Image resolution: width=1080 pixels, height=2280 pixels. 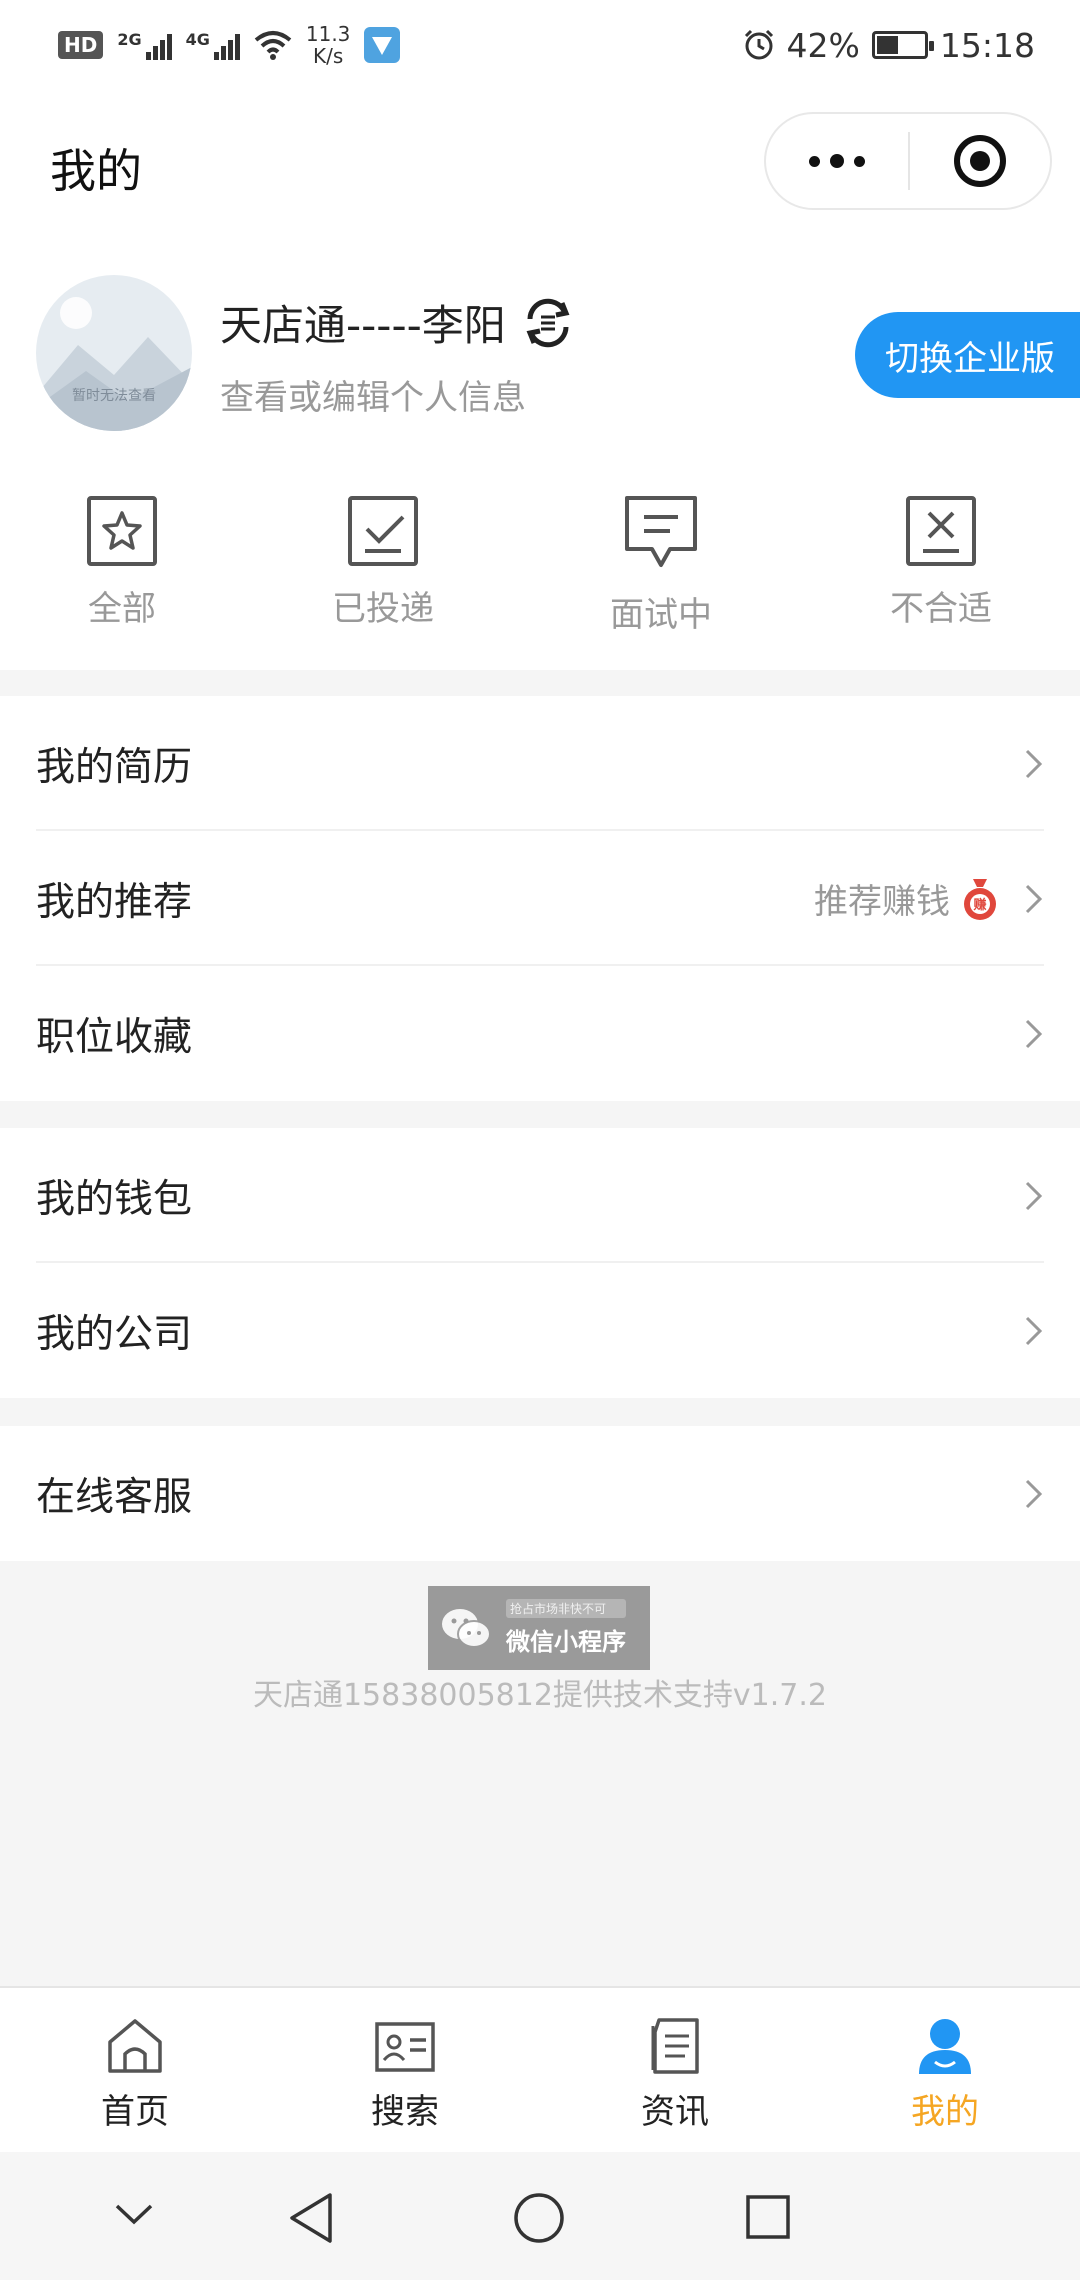 What do you see at coordinates (114, 1497) in the screenshot?
I see `menu-label: 在线客服` at bounding box center [114, 1497].